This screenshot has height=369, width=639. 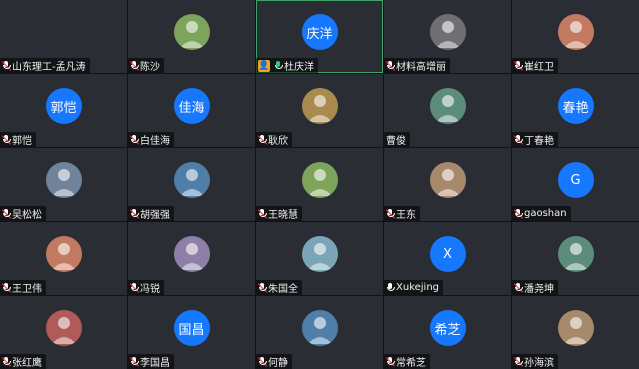 I want to click on avatar-initials: 春艳, so click(x=575, y=106).